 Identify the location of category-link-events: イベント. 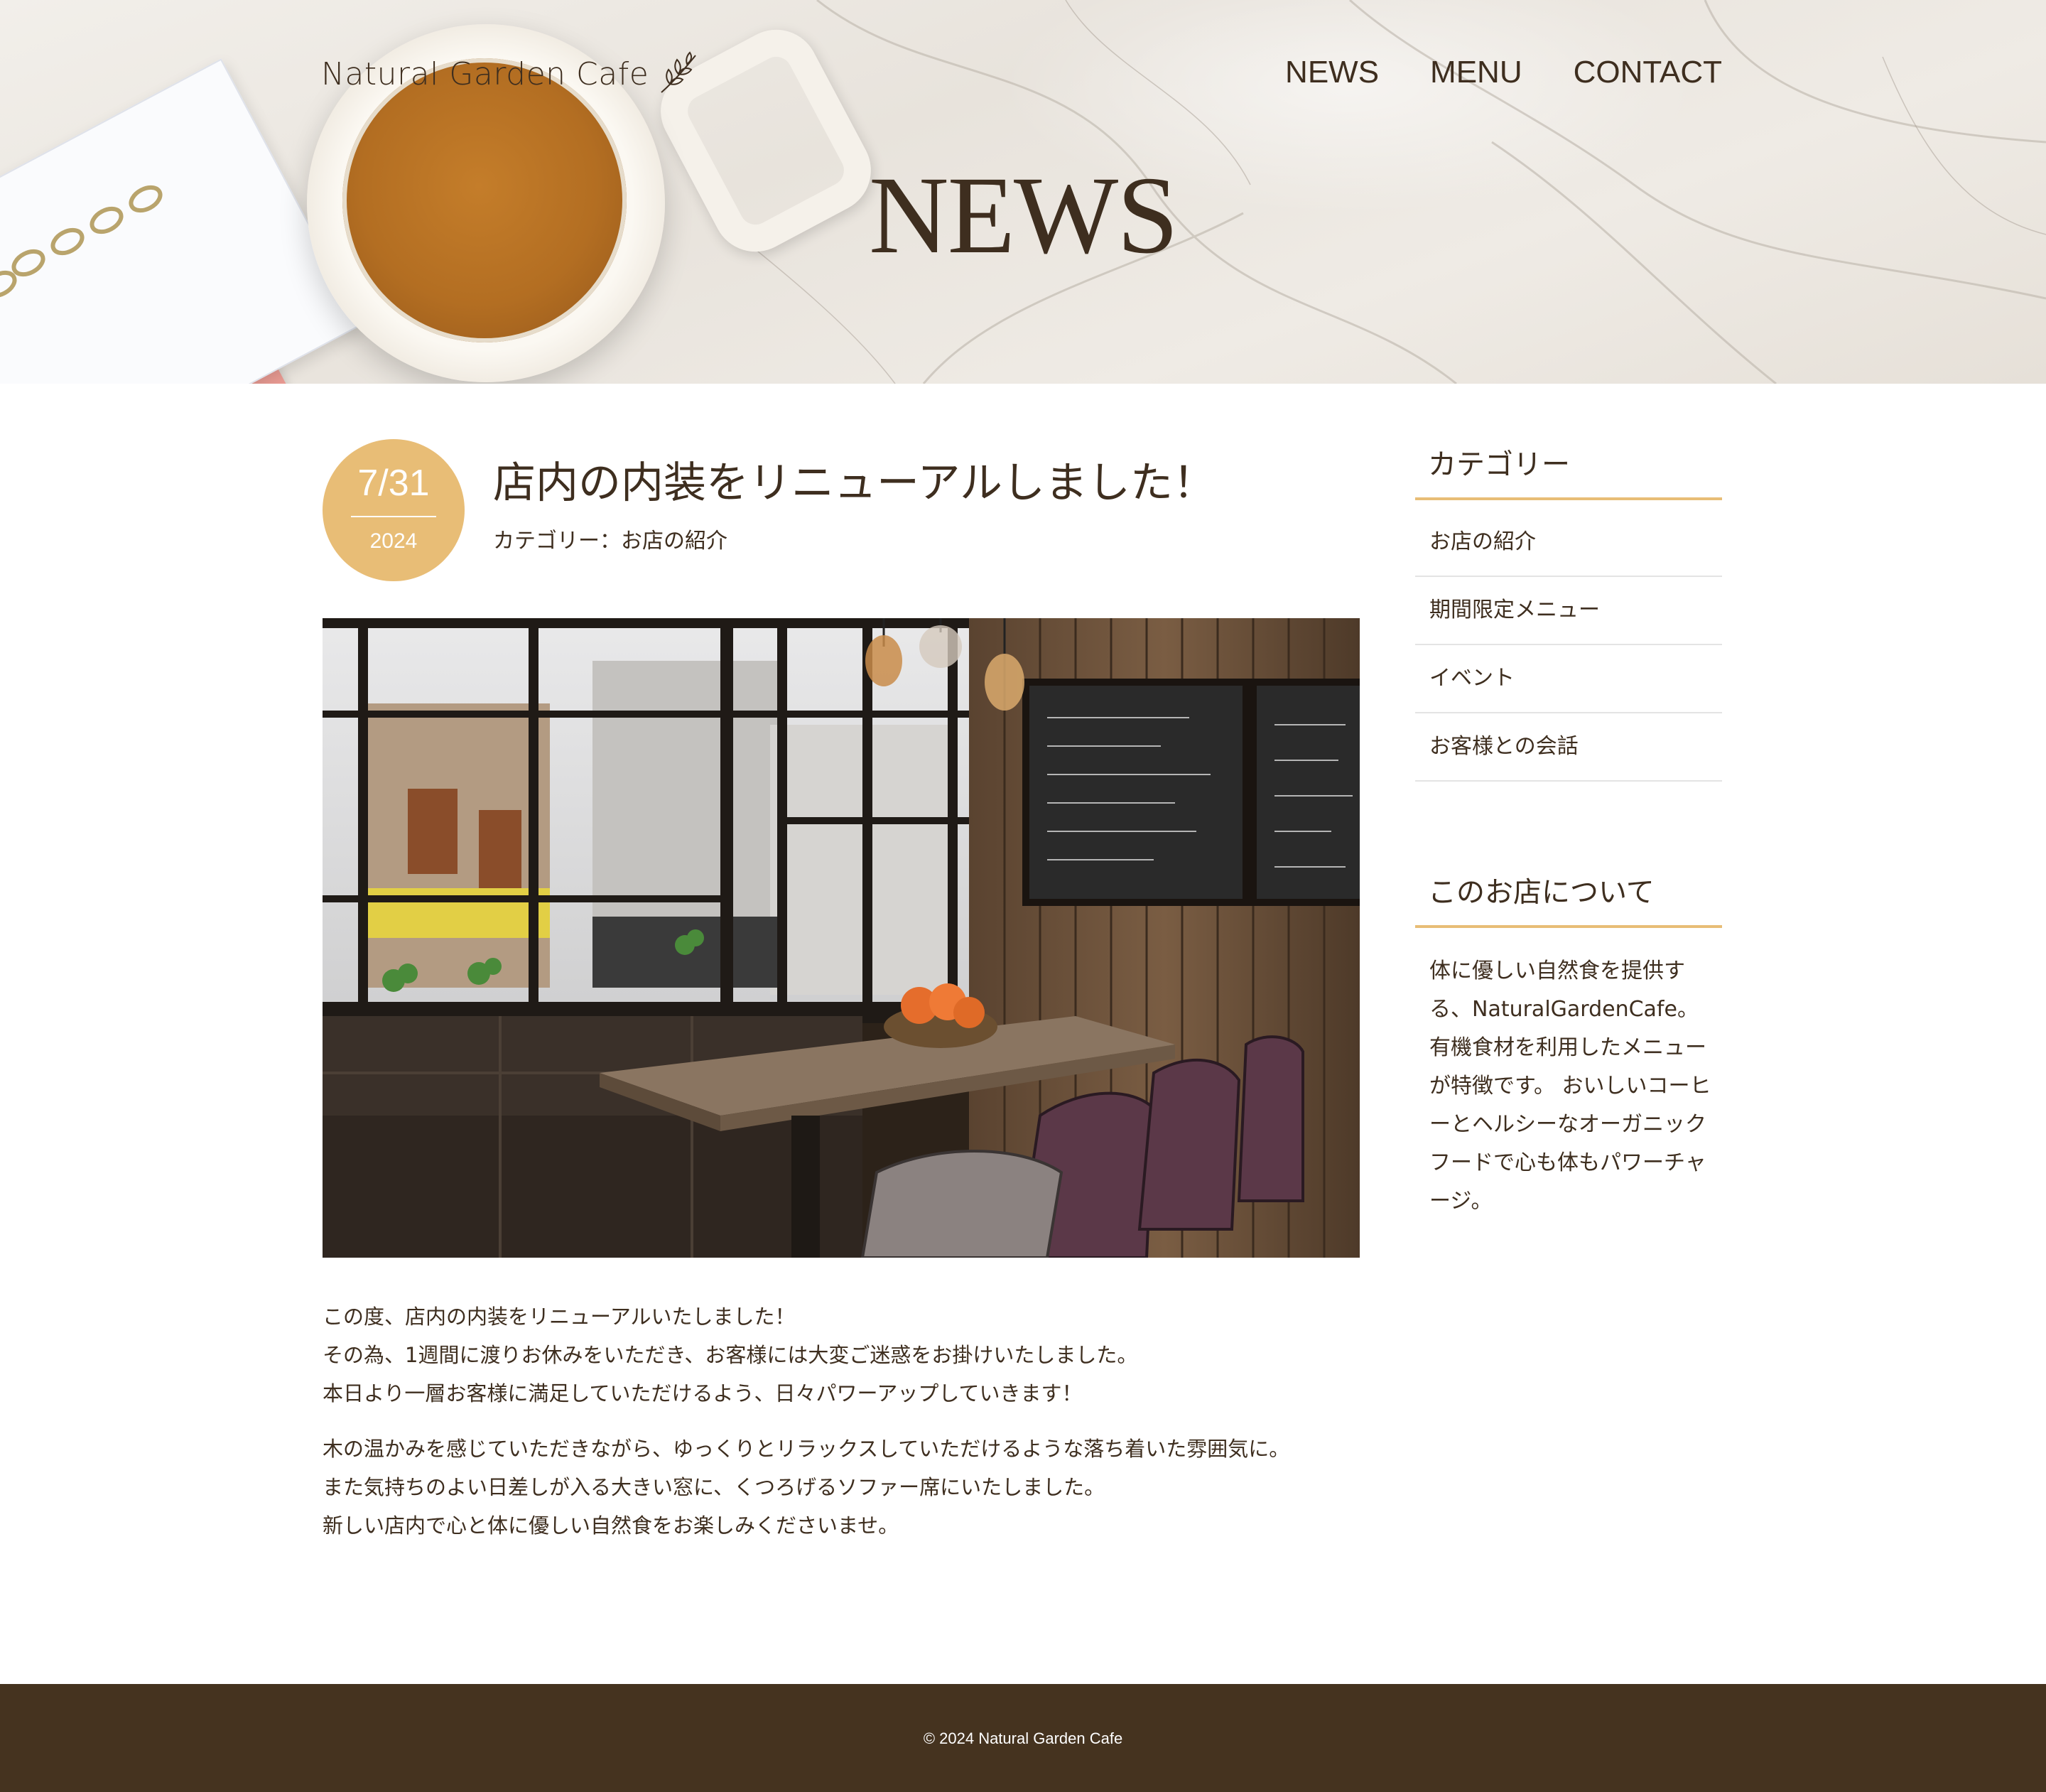
(1472, 678).